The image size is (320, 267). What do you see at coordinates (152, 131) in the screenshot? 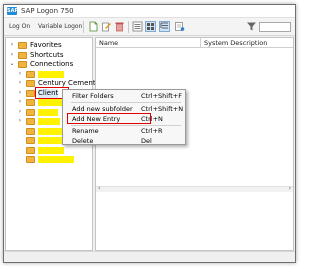
I see `menu-item-shortcut: Ctrl+R` at bounding box center [152, 131].